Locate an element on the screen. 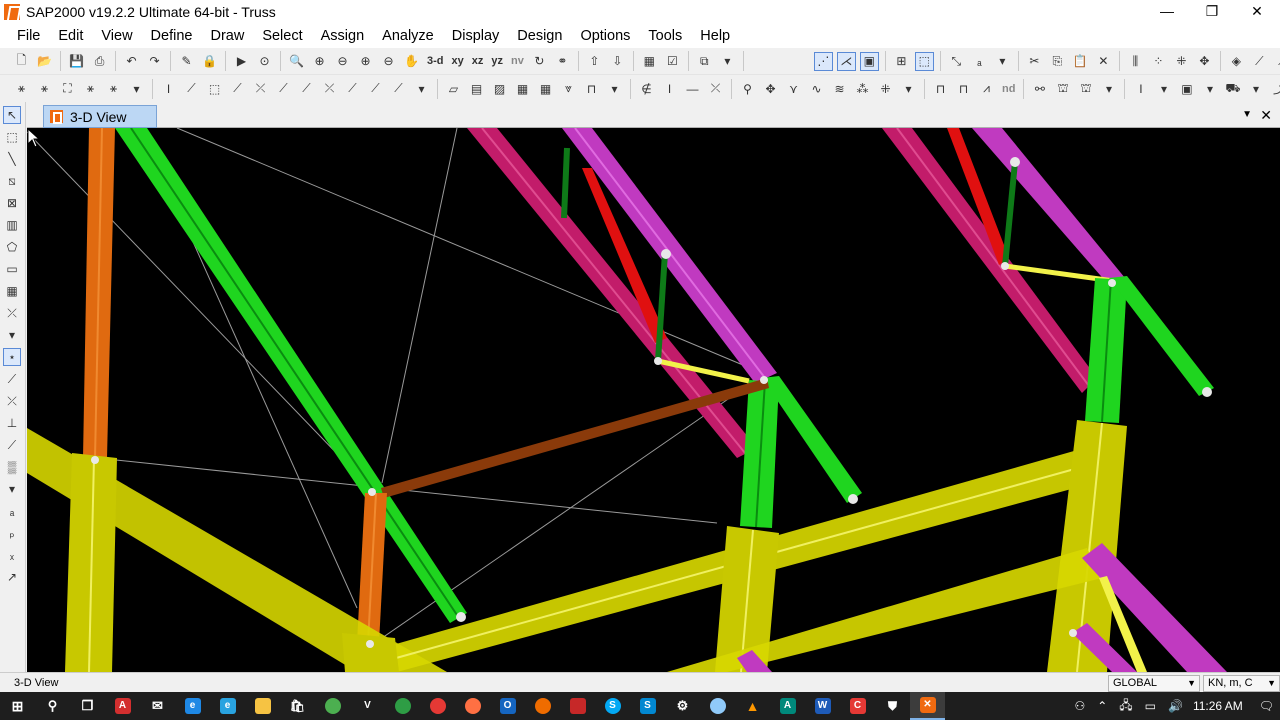 This screenshot has width=1280, height=720. save-icon: 💾 is located at coordinates (76, 61).